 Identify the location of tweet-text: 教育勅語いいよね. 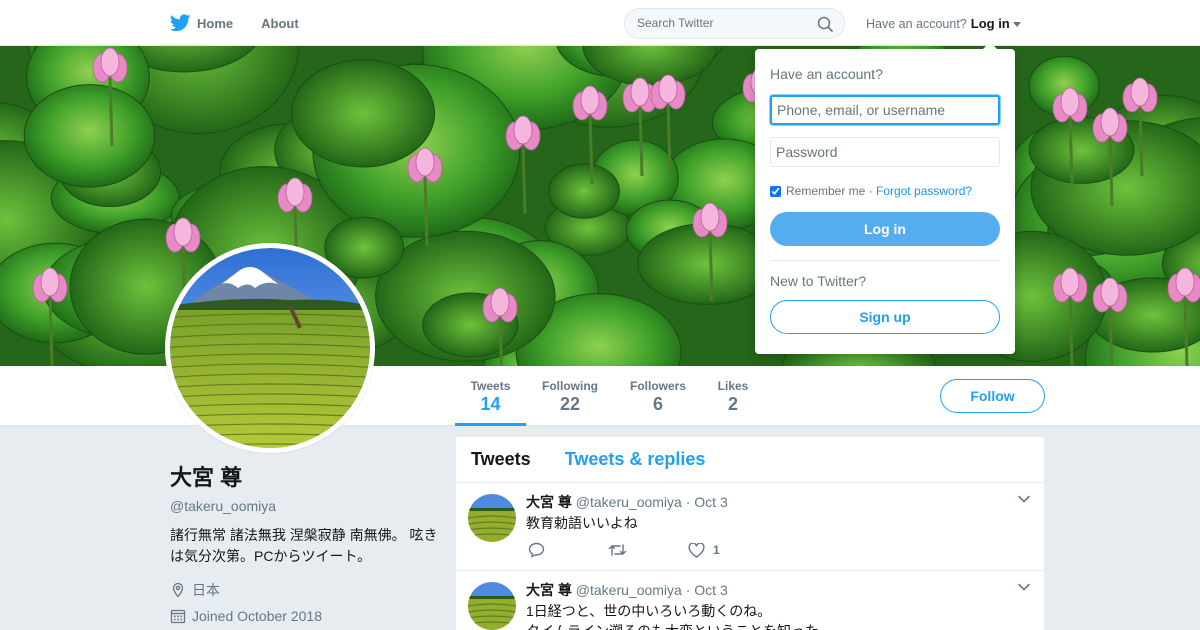
(582, 523).